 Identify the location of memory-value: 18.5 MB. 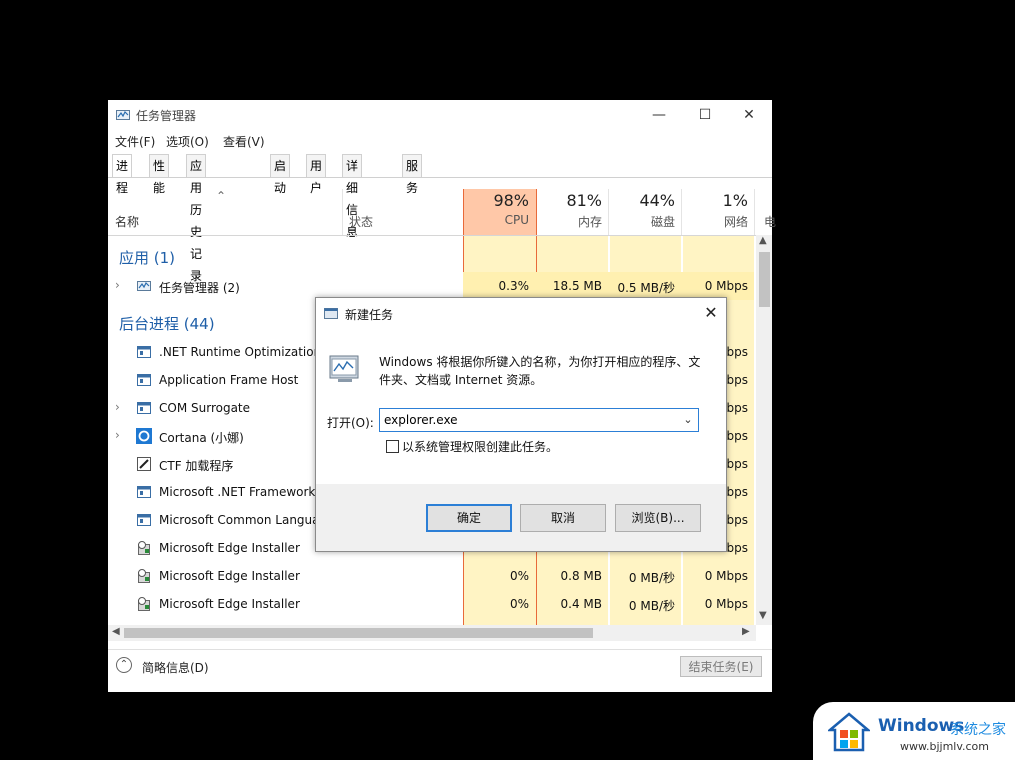
(577, 286).